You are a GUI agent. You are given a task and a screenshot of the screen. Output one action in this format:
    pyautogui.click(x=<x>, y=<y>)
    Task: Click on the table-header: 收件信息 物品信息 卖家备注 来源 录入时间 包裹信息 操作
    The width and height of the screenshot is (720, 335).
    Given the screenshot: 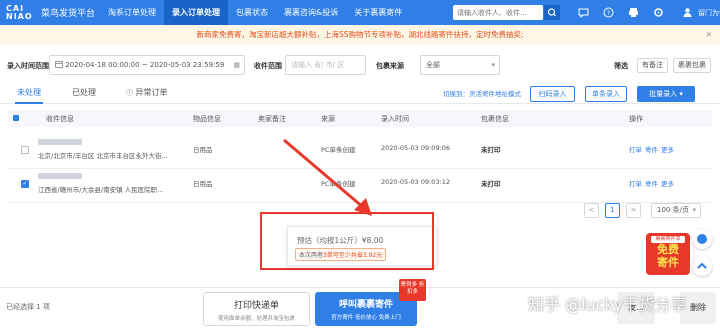 What is the action you would take?
    pyautogui.click(x=360, y=119)
    